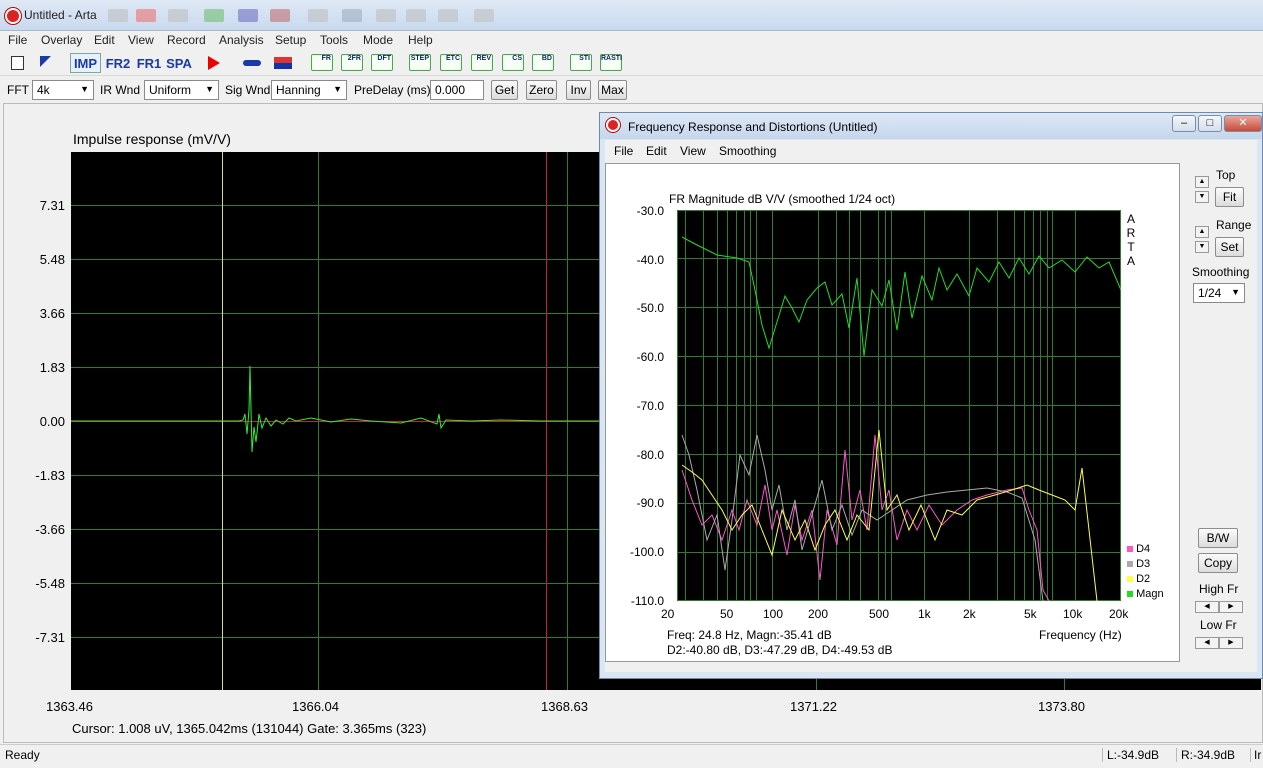  What do you see at coordinates (1130, 755) in the screenshot?
I see `status-left-level: L:-34.9dB` at bounding box center [1130, 755].